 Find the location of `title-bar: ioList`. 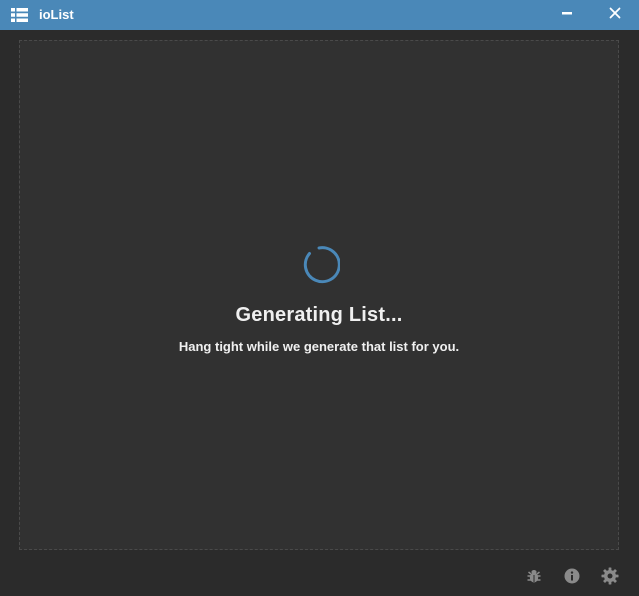

title-bar: ioList is located at coordinates (319, 15).